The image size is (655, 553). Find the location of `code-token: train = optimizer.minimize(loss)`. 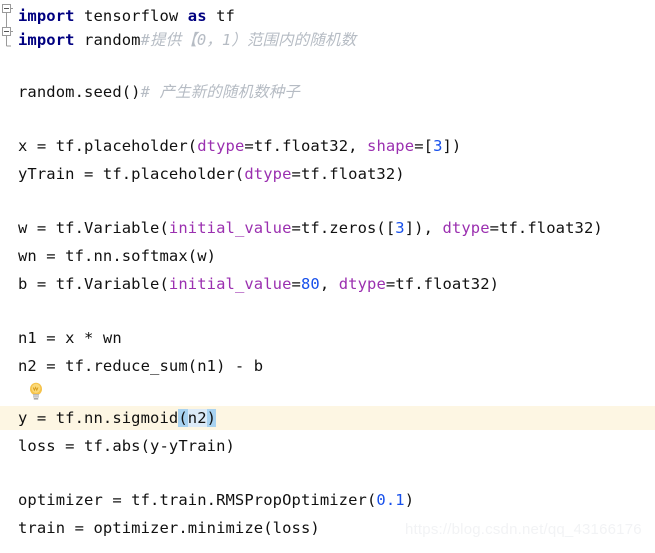

code-token: train = optimizer.minimize(loss) is located at coordinates (169, 528).